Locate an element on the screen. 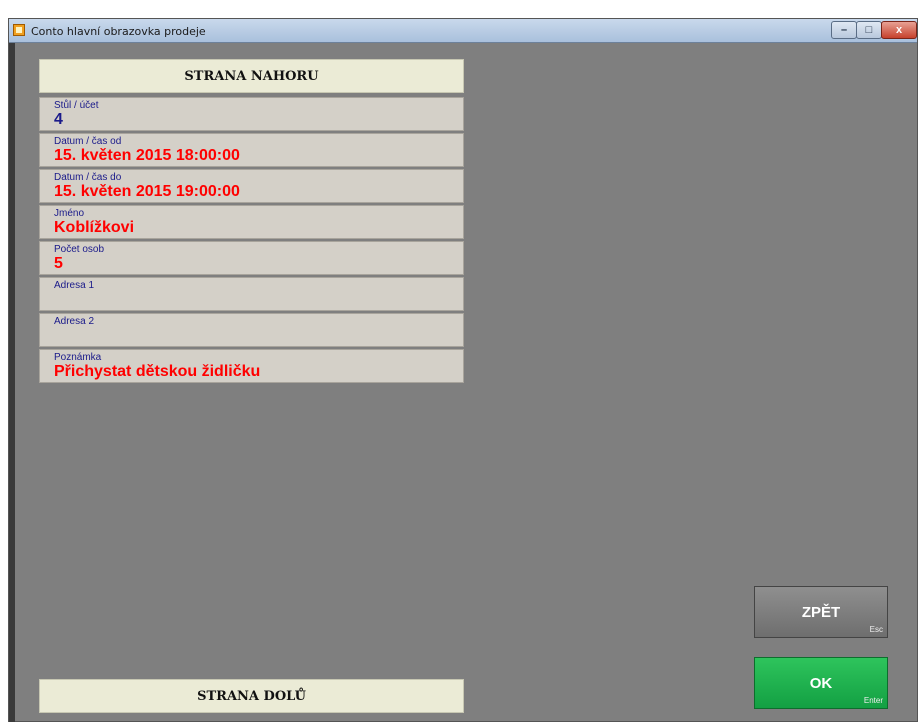  field-note: Poznámka Přichystat dětskou židličku is located at coordinates (251, 366).